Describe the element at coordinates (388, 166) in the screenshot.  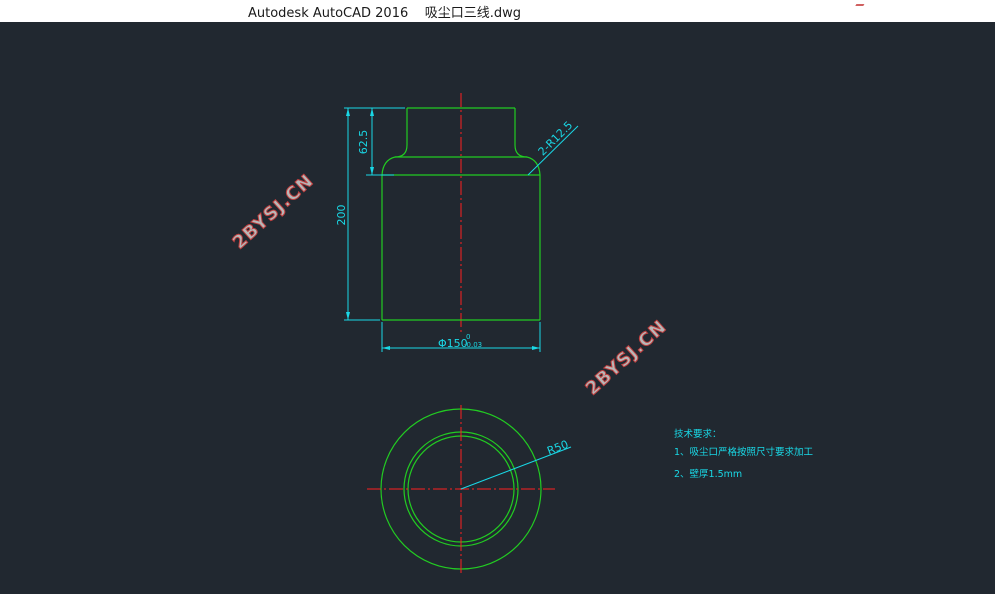
I see `body-left-shoulder` at that location.